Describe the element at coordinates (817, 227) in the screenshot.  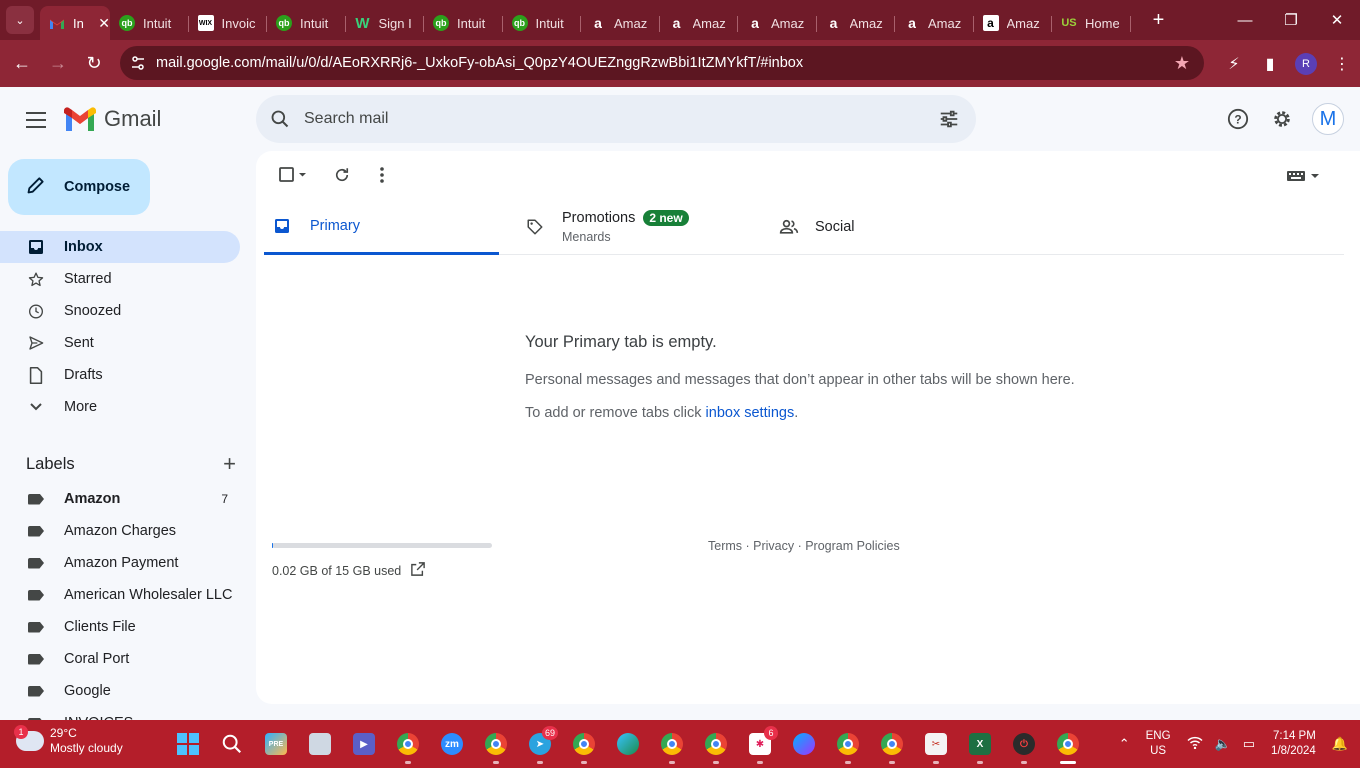
I see `tab-social: Social` at that location.